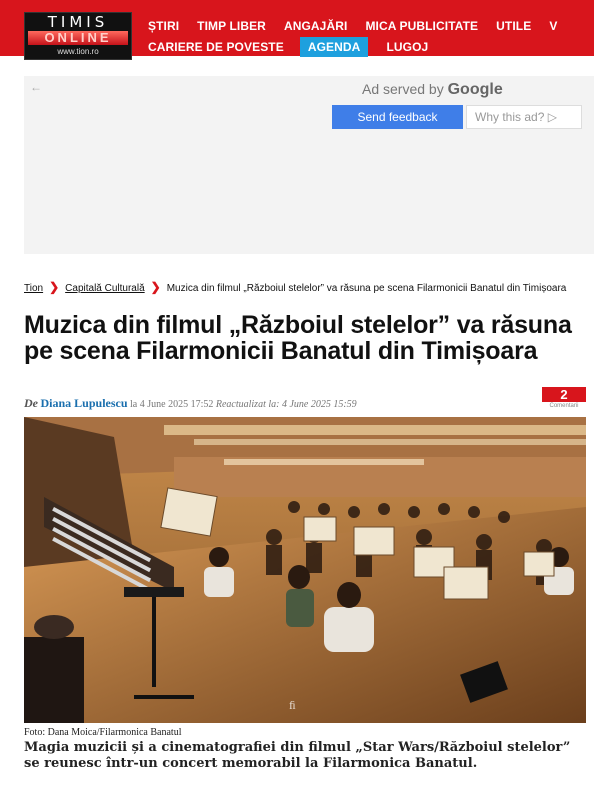 The width and height of the screenshot is (594, 789). Describe the element at coordinates (553, 26) in the screenshot. I see `nav-item-truncated: V` at that location.